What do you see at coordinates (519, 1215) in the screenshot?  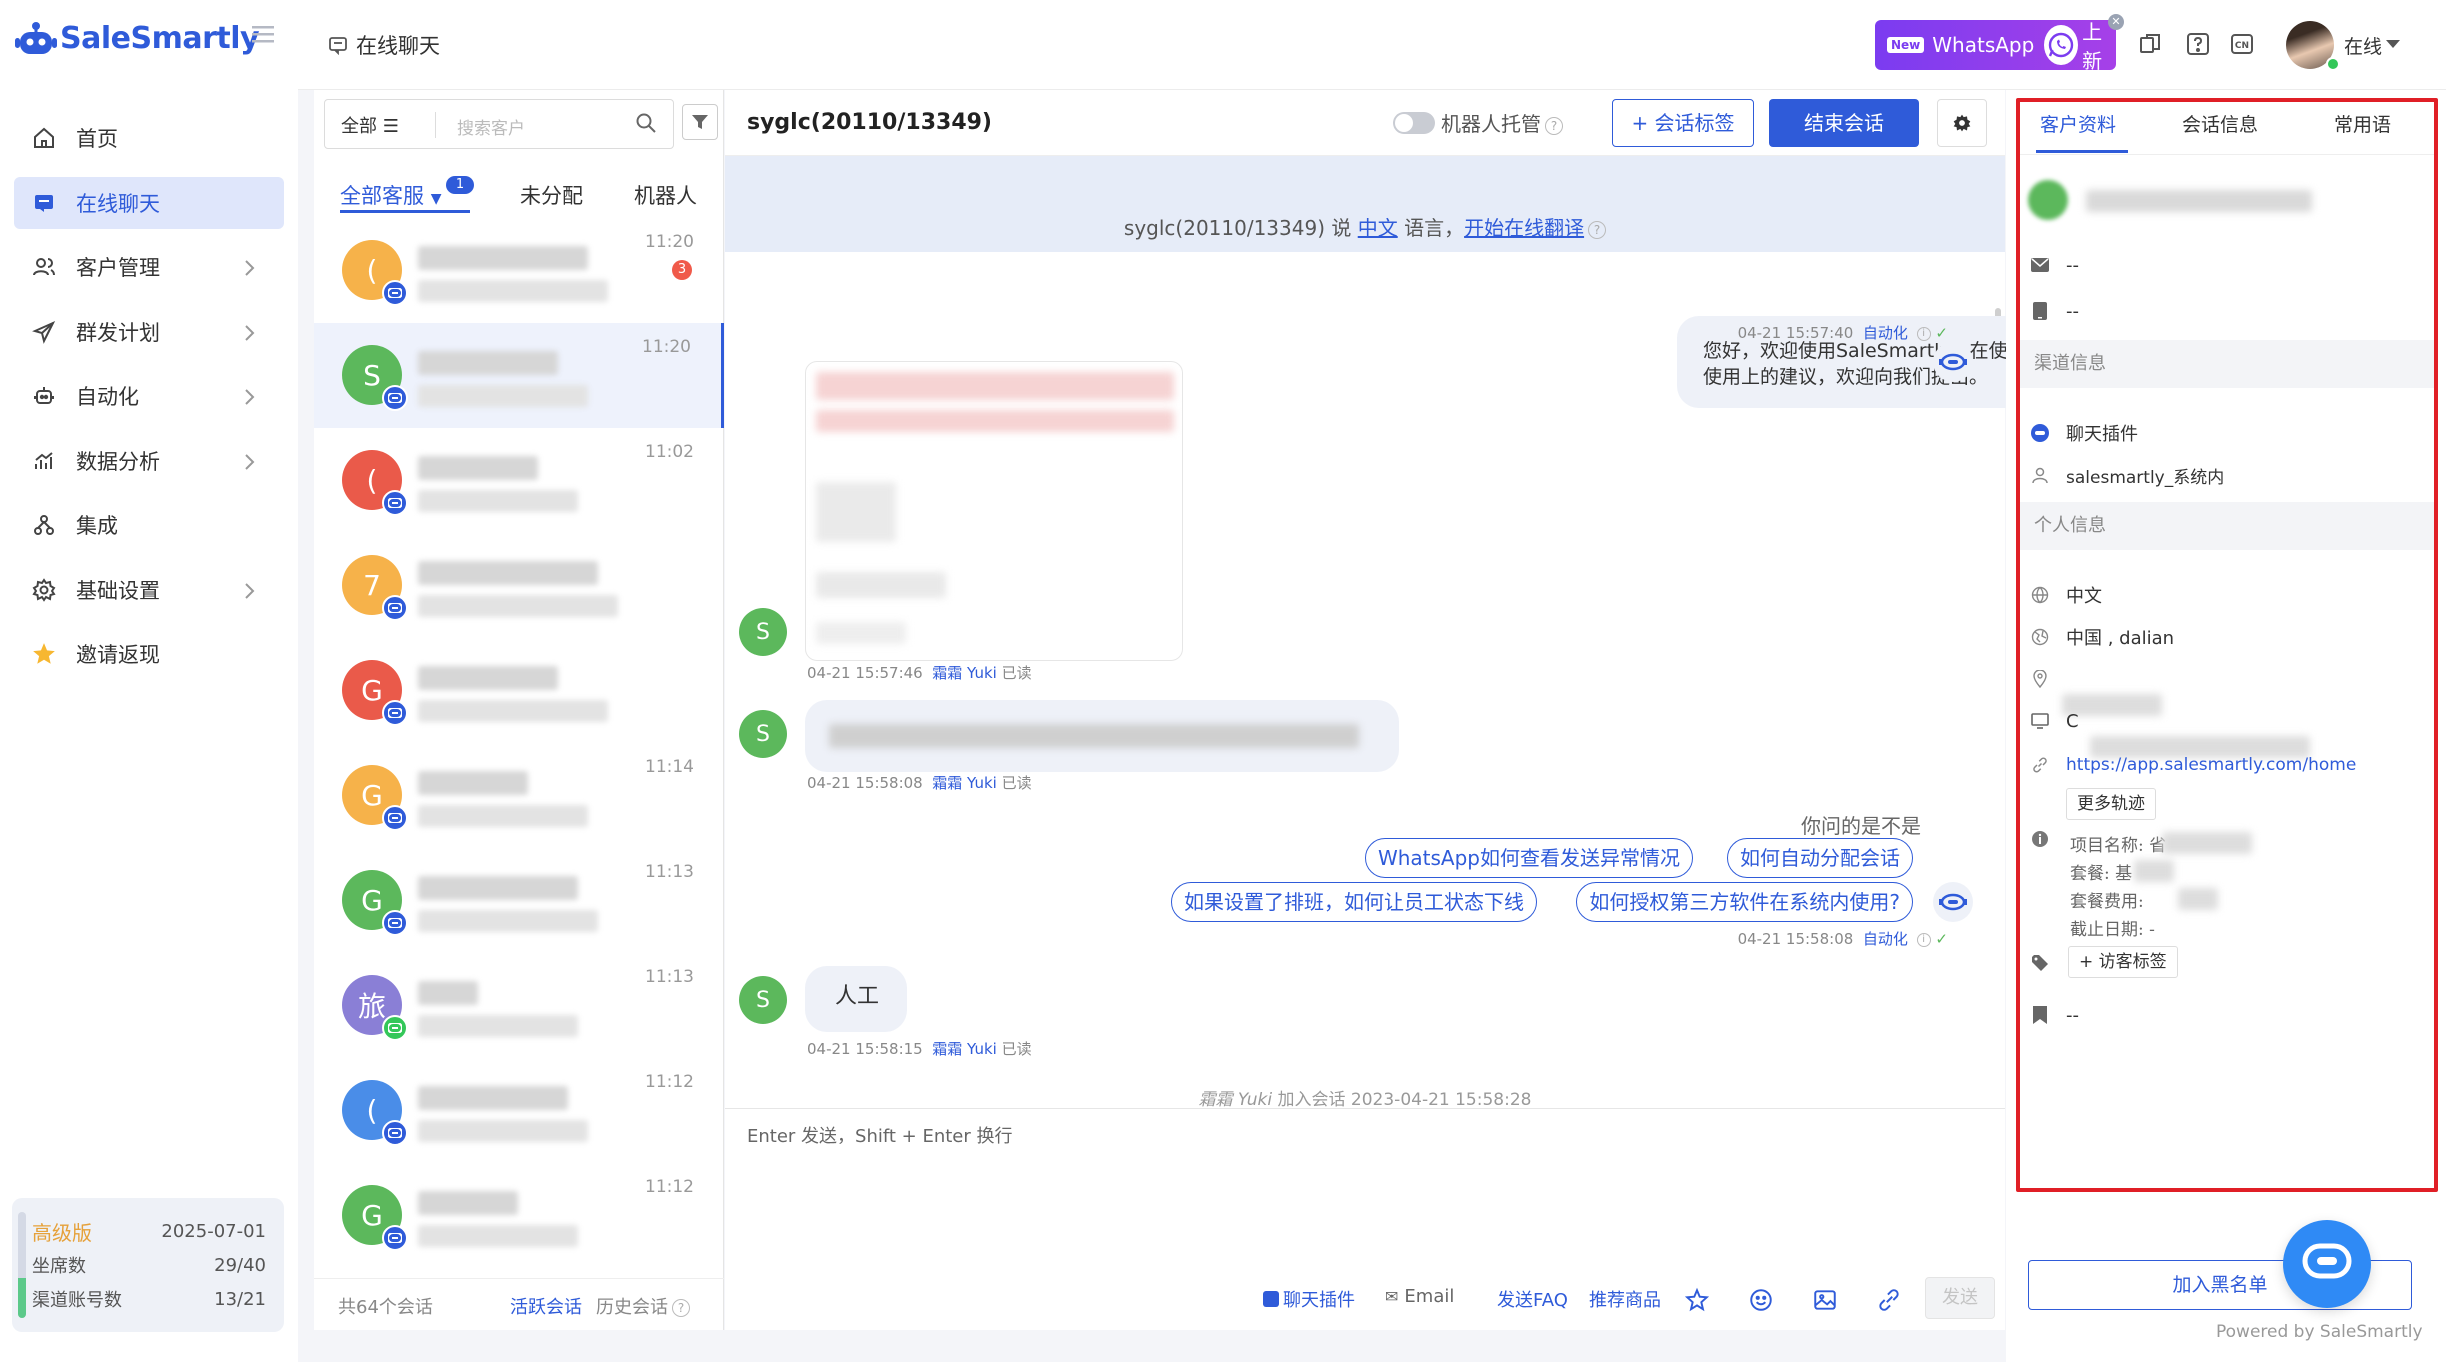 I see `conversation-item: G 11:12` at bounding box center [519, 1215].